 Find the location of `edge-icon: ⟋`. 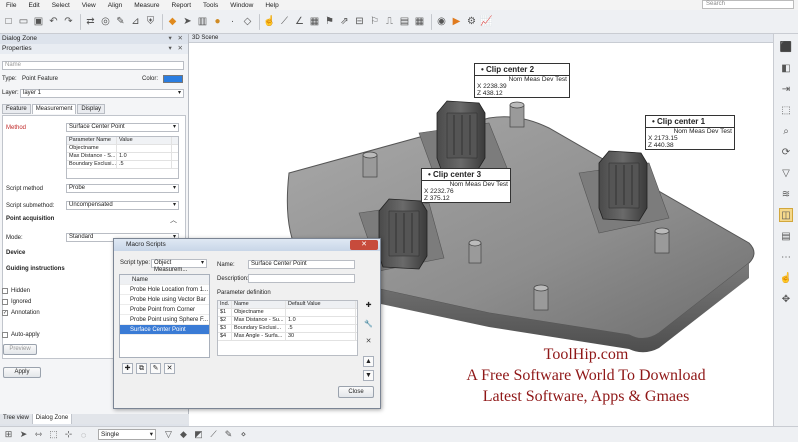

edge-icon: ⟋ is located at coordinates (213, 434).